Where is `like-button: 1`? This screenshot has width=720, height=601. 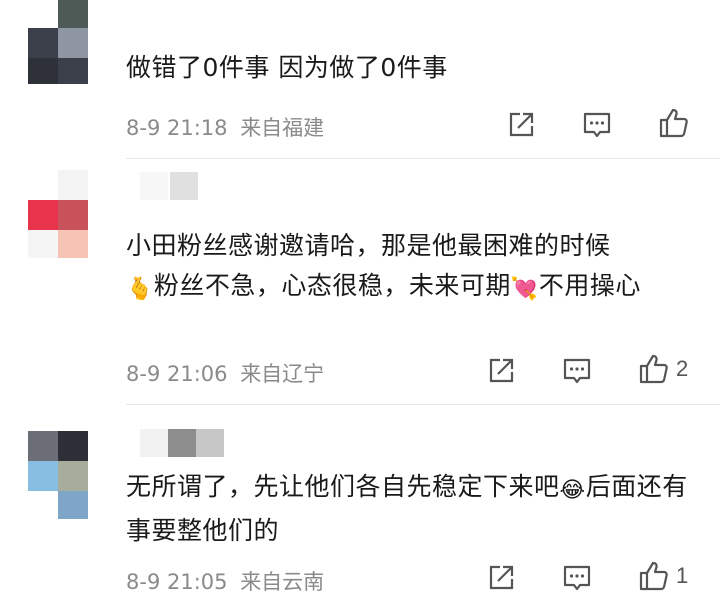 like-button: 1 is located at coordinates (663, 576).